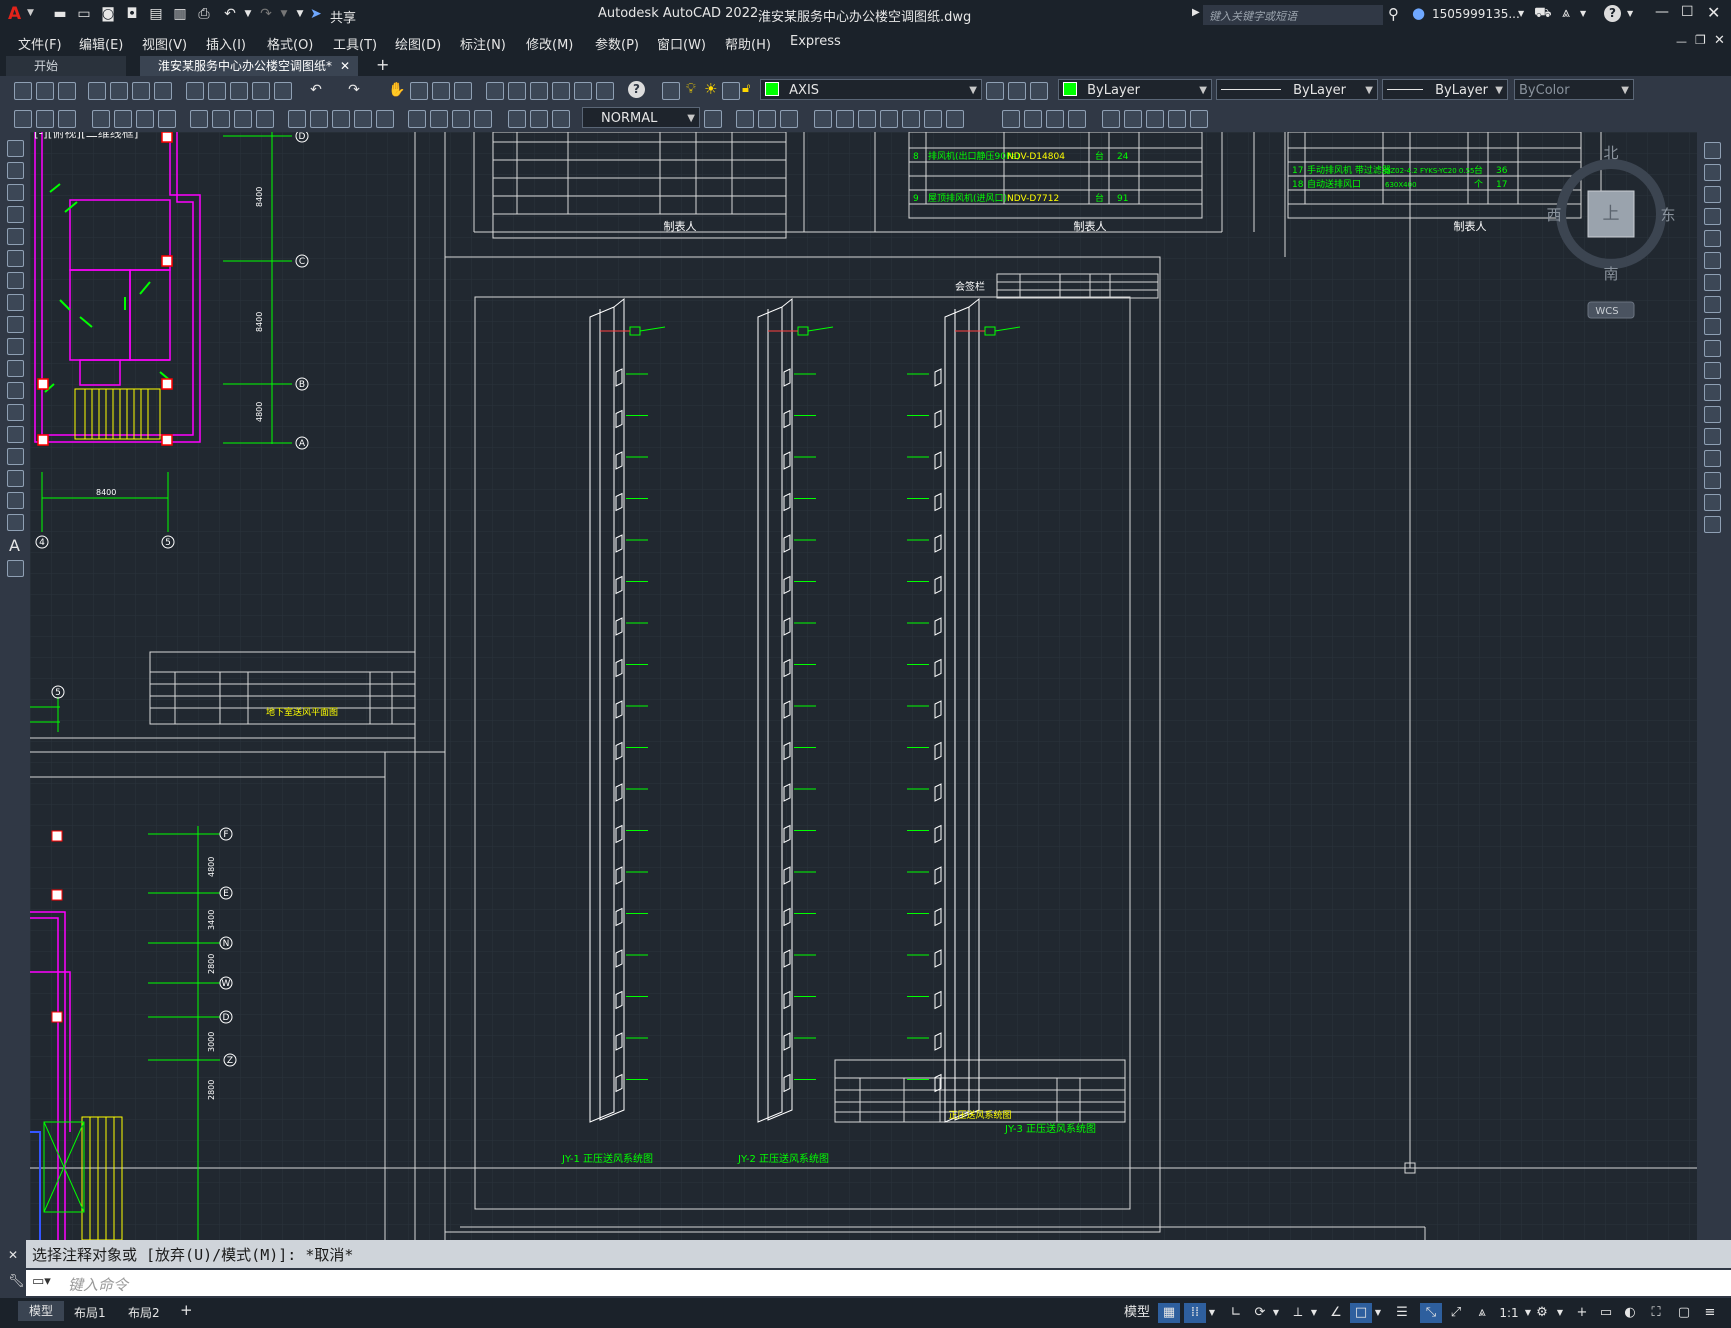 The height and width of the screenshot is (1328, 1731). Describe the element at coordinates (1293, 15) in the screenshot. I see `search-input: 键入关键字或短语` at that location.